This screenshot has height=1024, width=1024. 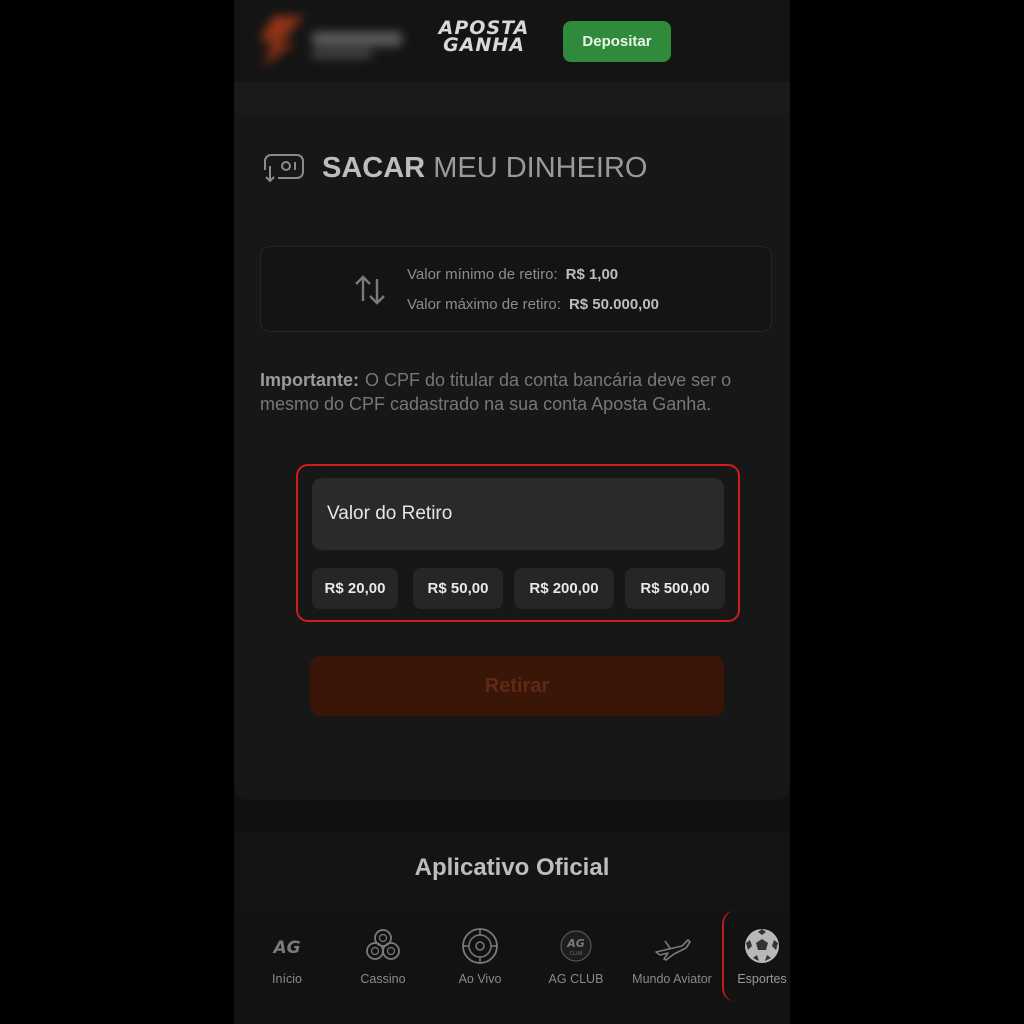 I want to click on withdraw-submit-button: Retirar, so click(x=517, y=686).